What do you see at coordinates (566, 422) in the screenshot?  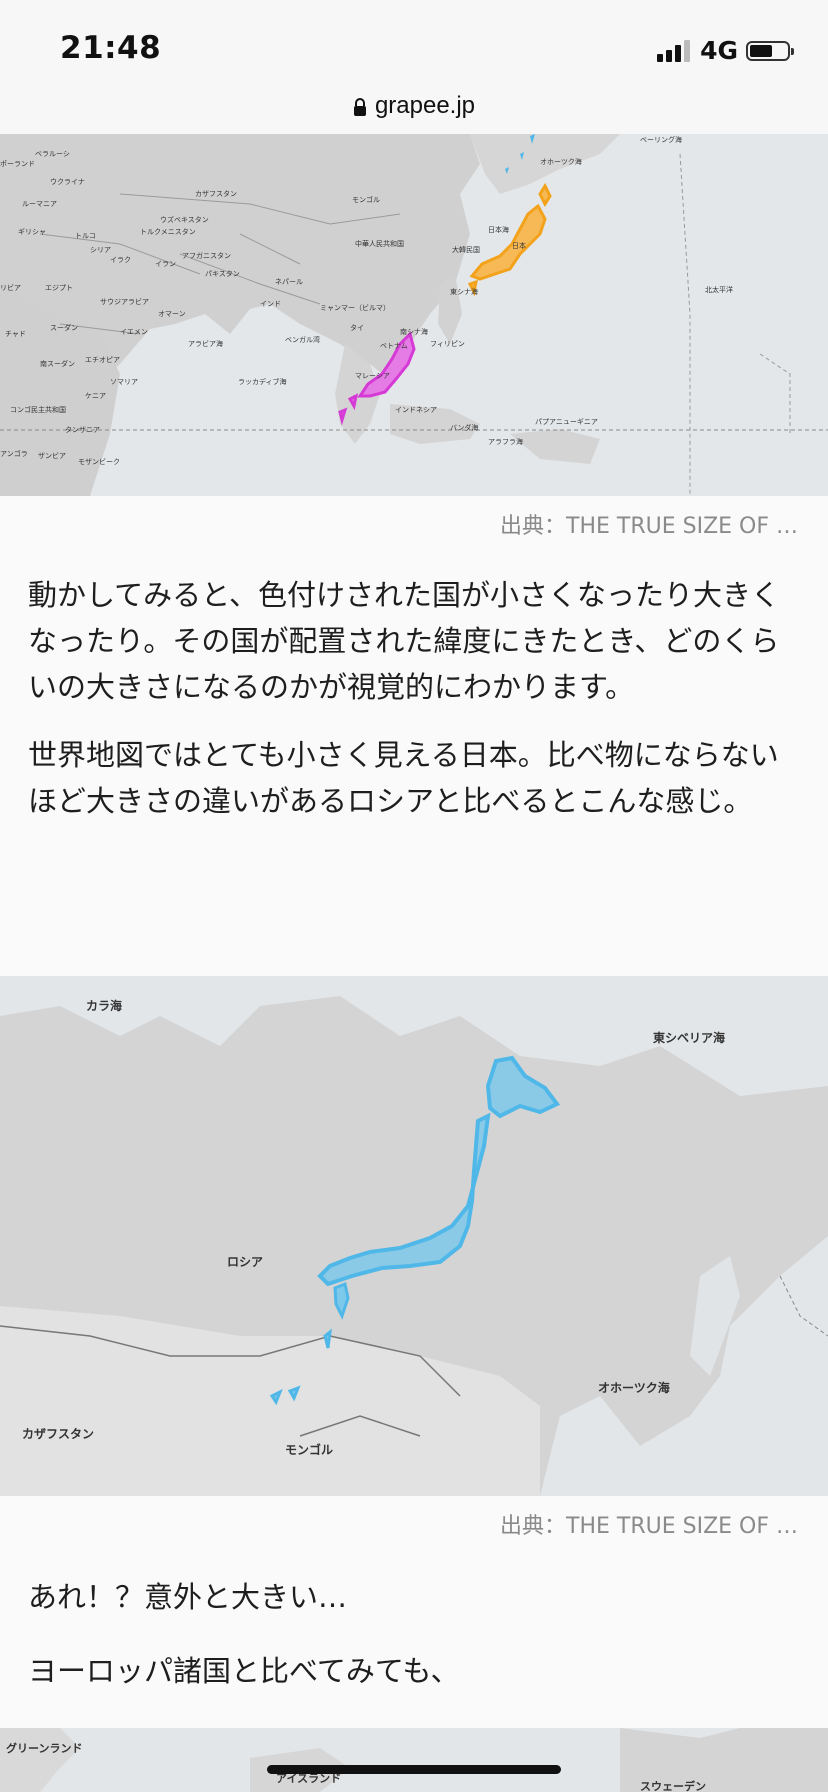 I see `map1-label: パプアニューギニア` at bounding box center [566, 422].